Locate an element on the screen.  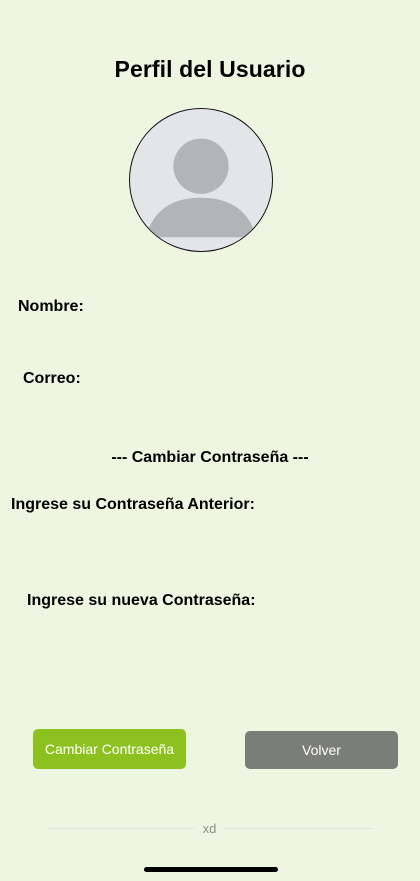
nombre-label: Nombre: is located at coordinates (51, 306).